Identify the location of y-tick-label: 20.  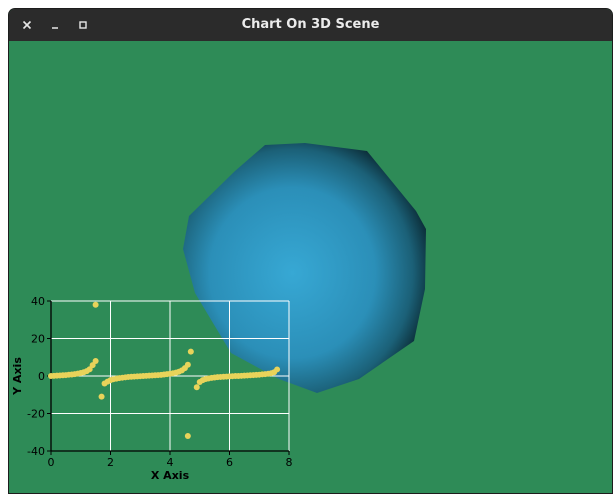
(38, 339).